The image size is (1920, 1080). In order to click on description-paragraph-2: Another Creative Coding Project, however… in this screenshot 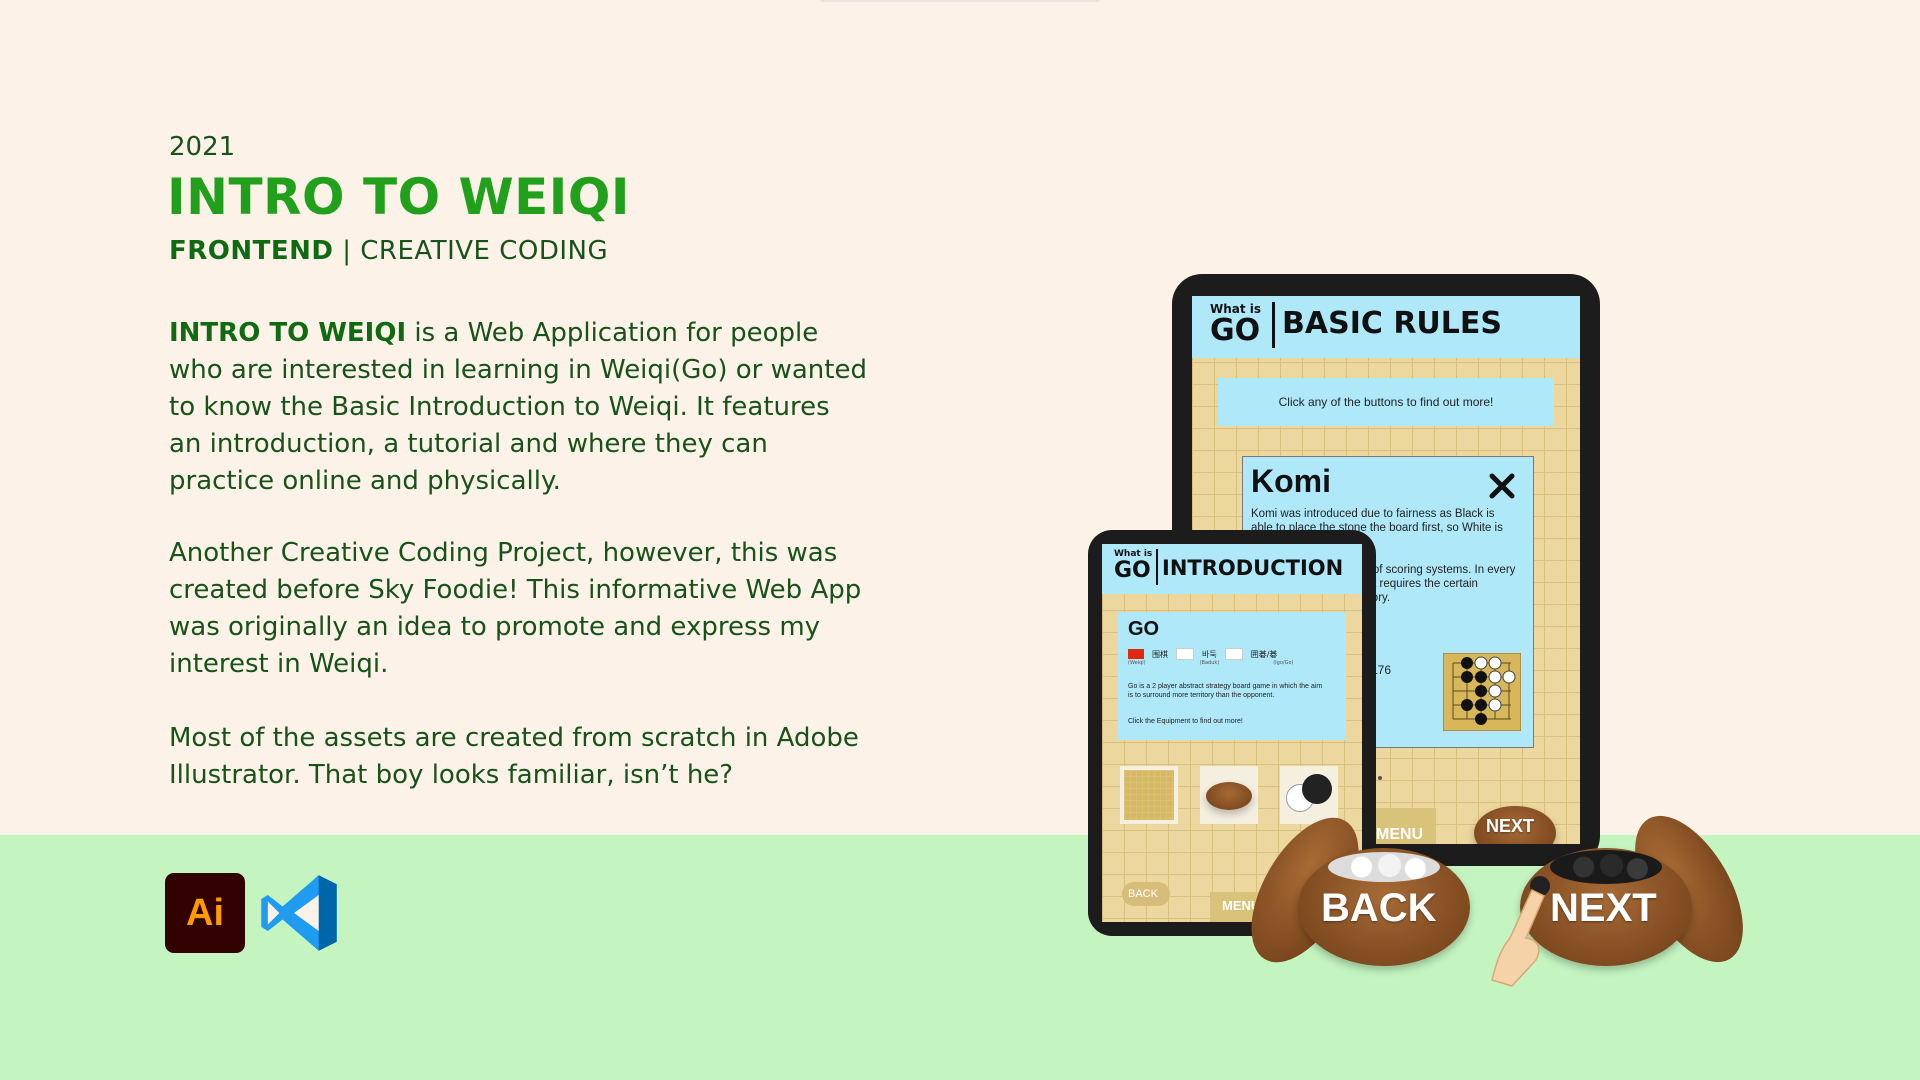, I will do `click(515, 608)`.